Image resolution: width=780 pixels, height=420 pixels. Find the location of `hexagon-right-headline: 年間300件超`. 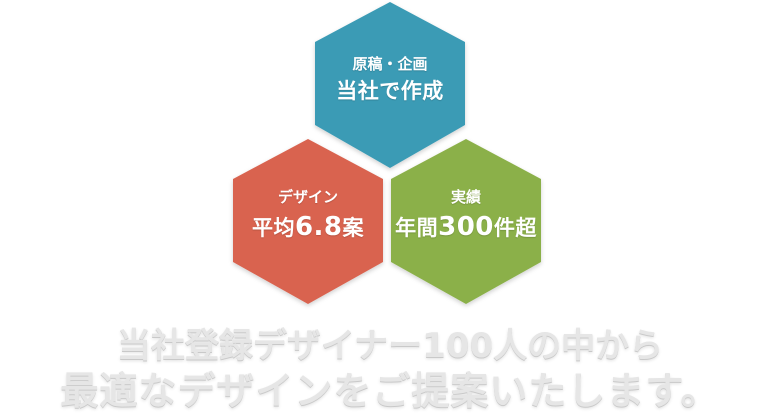

hexagon-right-headline: 年間300件超 is located at coordinates (466, 227).